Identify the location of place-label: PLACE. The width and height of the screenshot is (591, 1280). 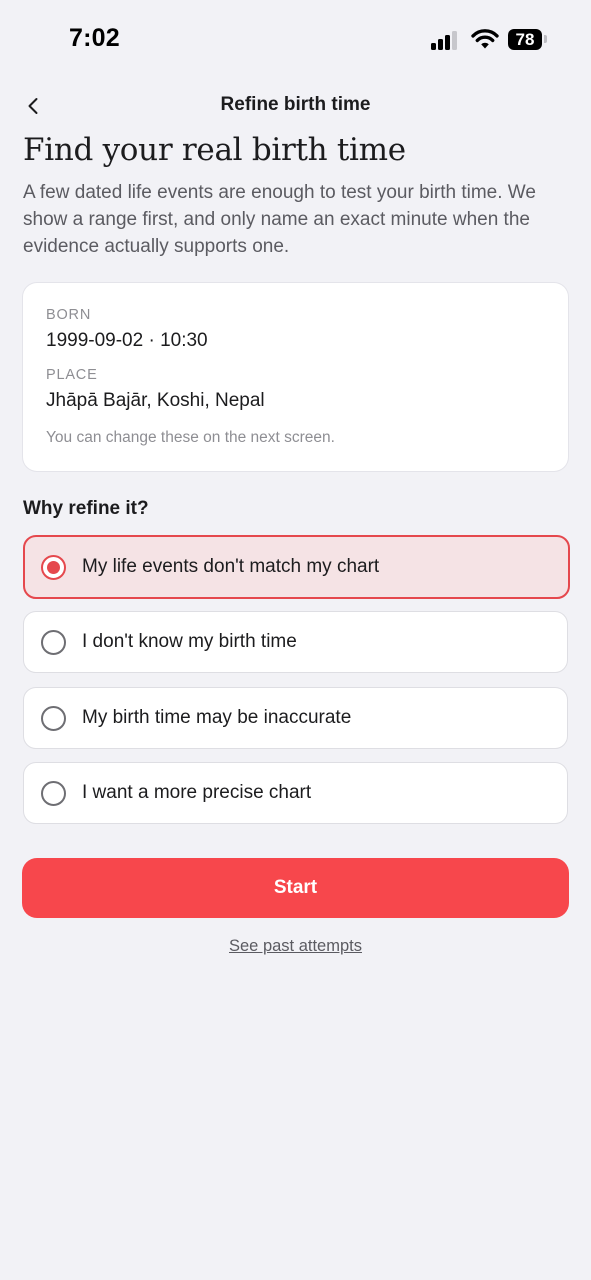
(72, 375).